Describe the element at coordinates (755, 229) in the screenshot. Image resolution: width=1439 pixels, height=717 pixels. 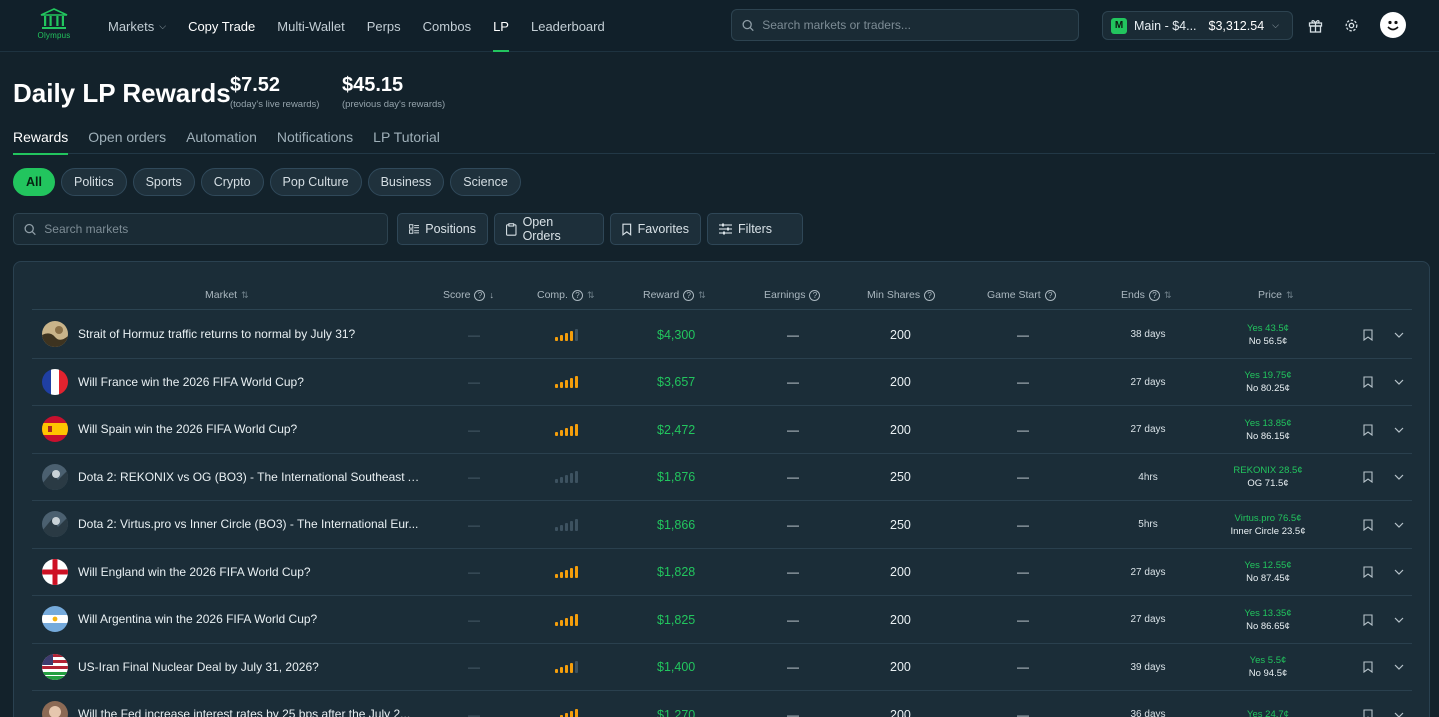
I see `filters-button: Filters` at that location.